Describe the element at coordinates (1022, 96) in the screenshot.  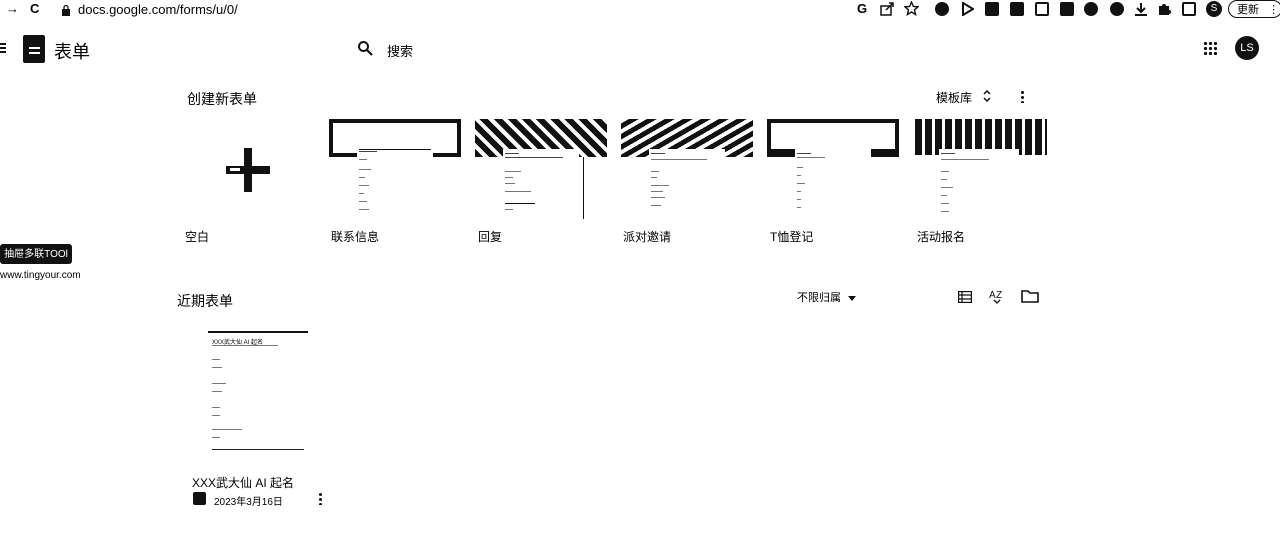
I see `more-options-icon` at that location.